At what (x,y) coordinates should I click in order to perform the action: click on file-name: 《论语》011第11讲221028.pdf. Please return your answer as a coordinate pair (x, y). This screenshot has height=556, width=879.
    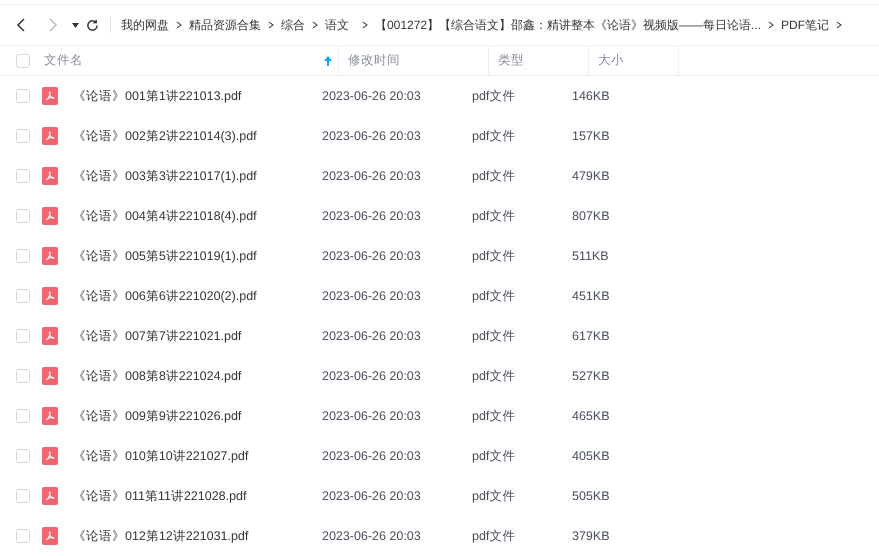
    Looking at the image, I should click on (159, 496).